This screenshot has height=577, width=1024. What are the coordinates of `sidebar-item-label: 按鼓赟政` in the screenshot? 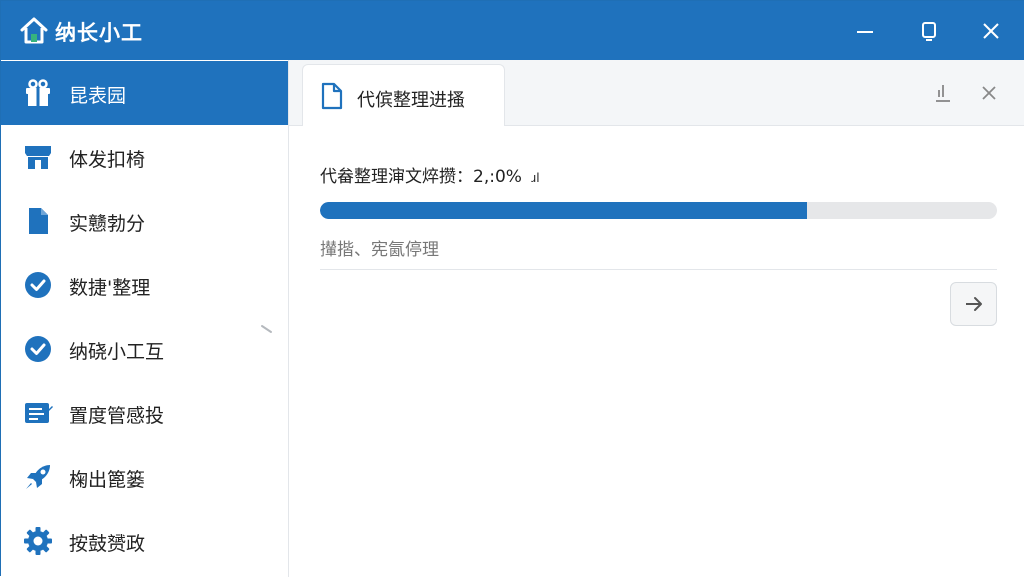 It's located at (107, 544).